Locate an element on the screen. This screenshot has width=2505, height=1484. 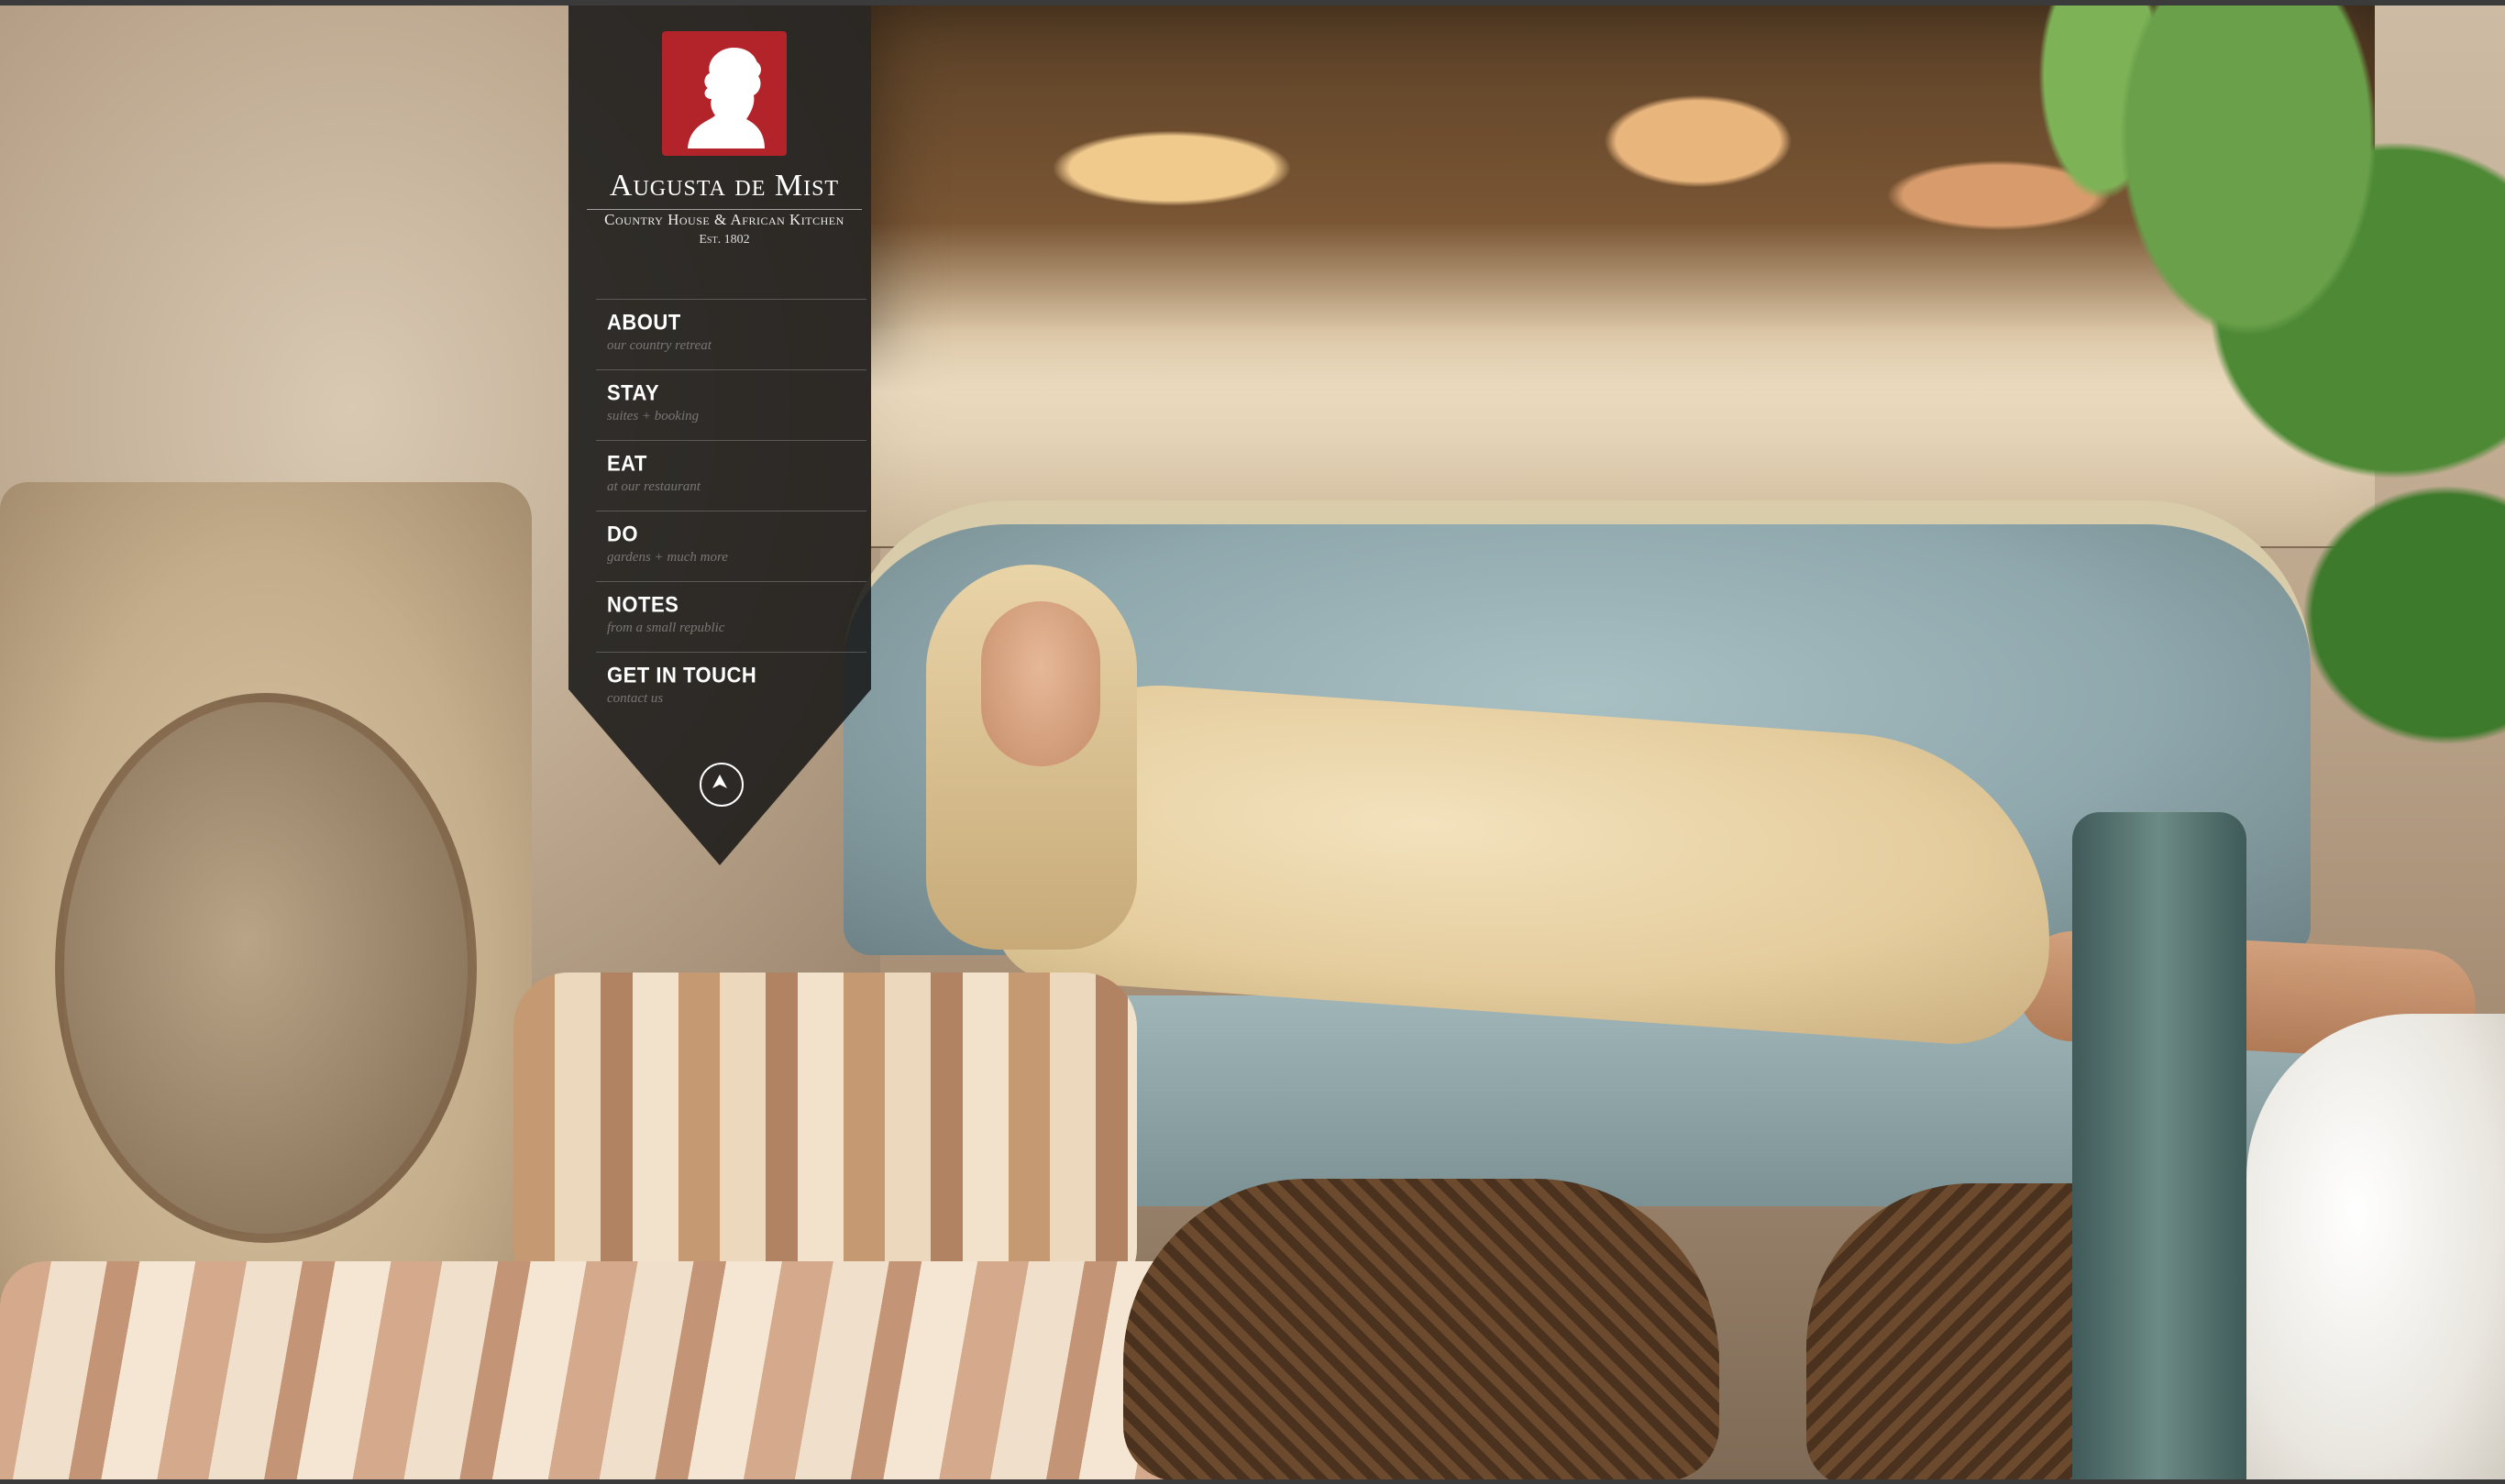
top-edge is located at coordinates (1252, 2).